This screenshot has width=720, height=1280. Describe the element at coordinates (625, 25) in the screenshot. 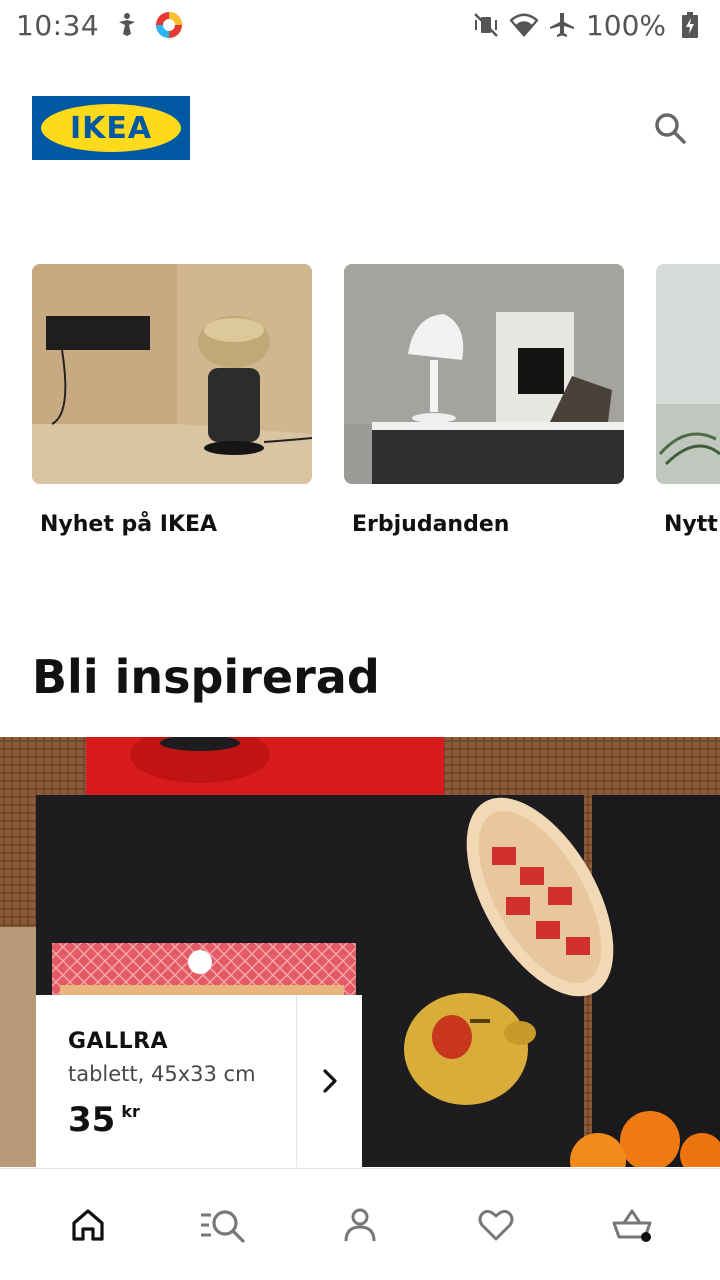

I see `battery-percentage: 100%` at that location.